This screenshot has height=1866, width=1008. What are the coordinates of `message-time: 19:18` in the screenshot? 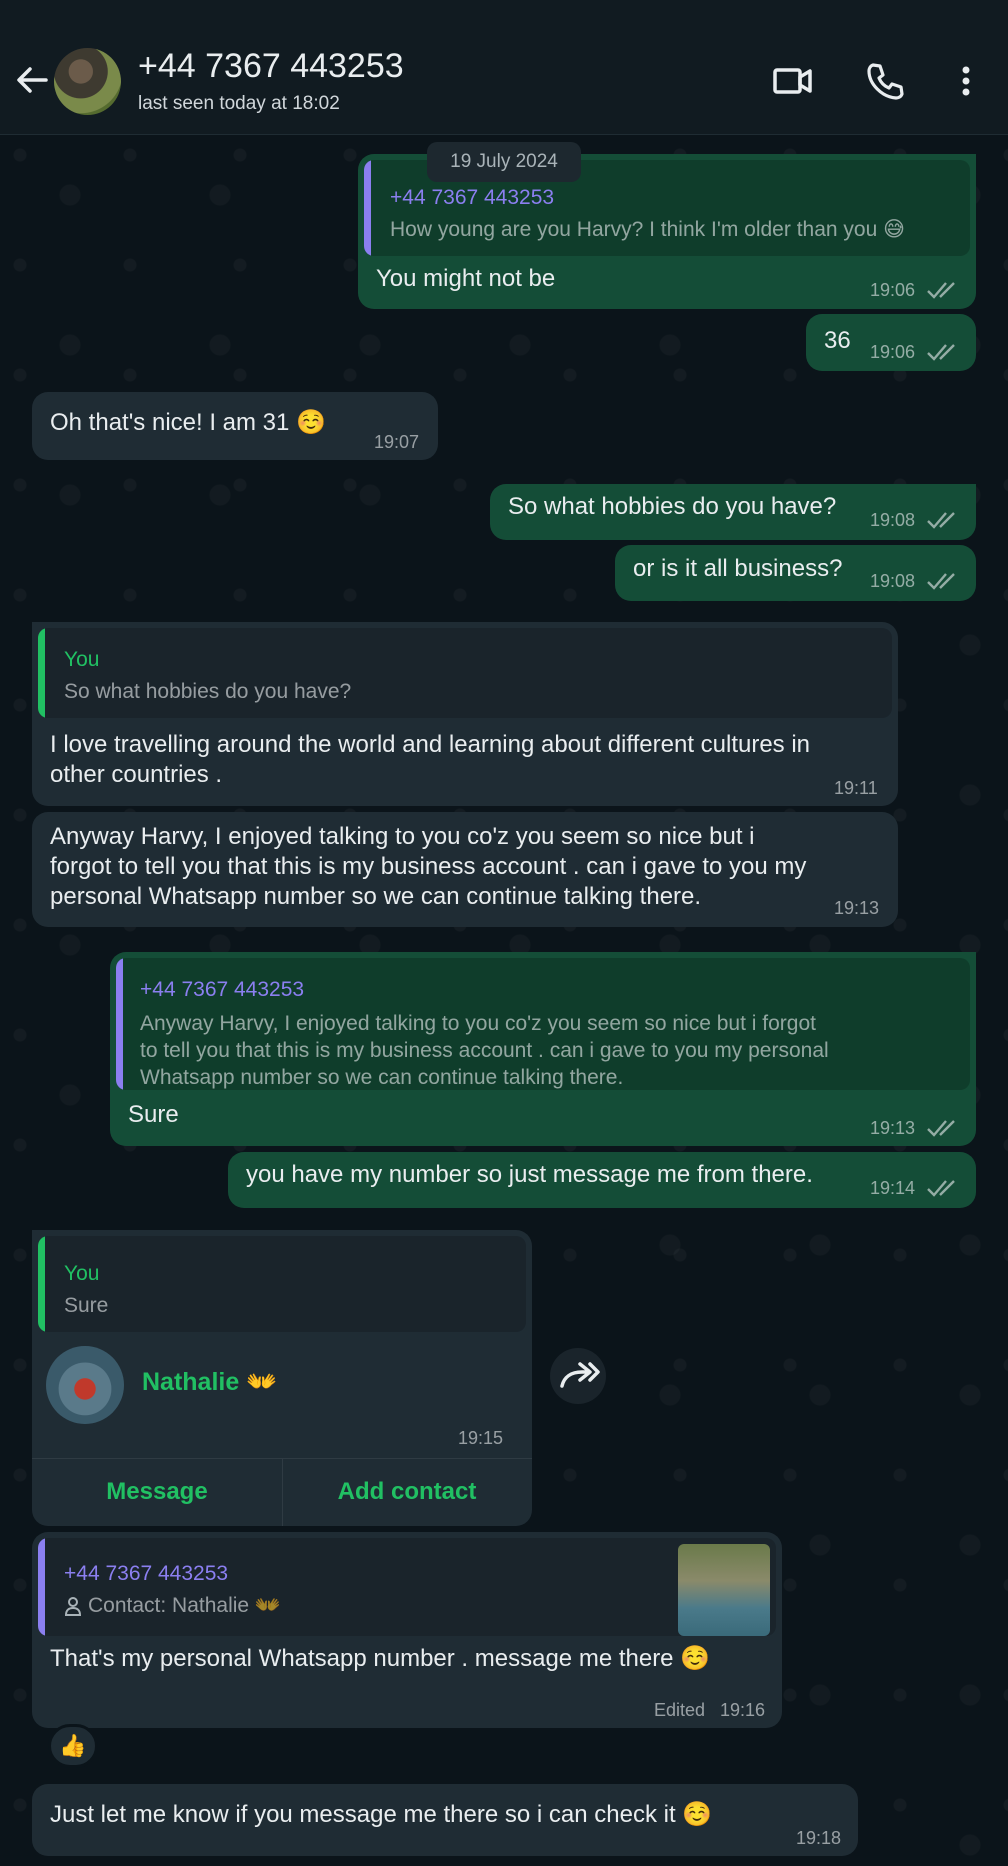 It's located at (819, 1838).